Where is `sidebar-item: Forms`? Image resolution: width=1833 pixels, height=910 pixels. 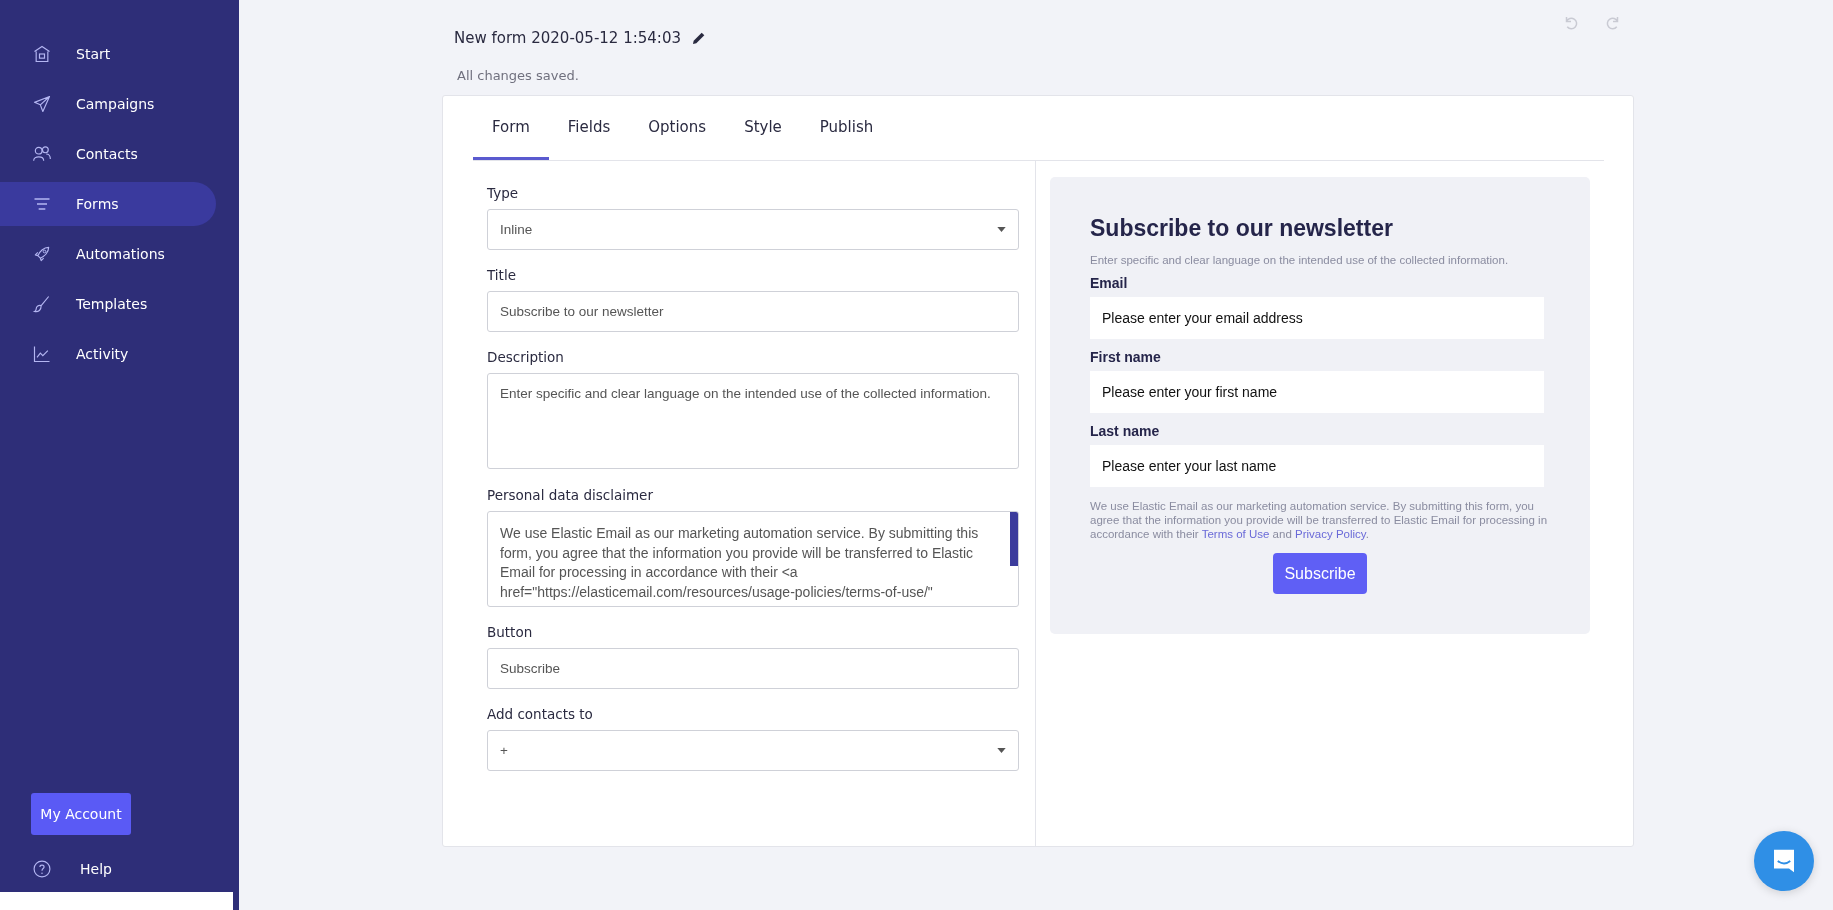 sidebar-item: Forms is located at coordinates (108, 204).